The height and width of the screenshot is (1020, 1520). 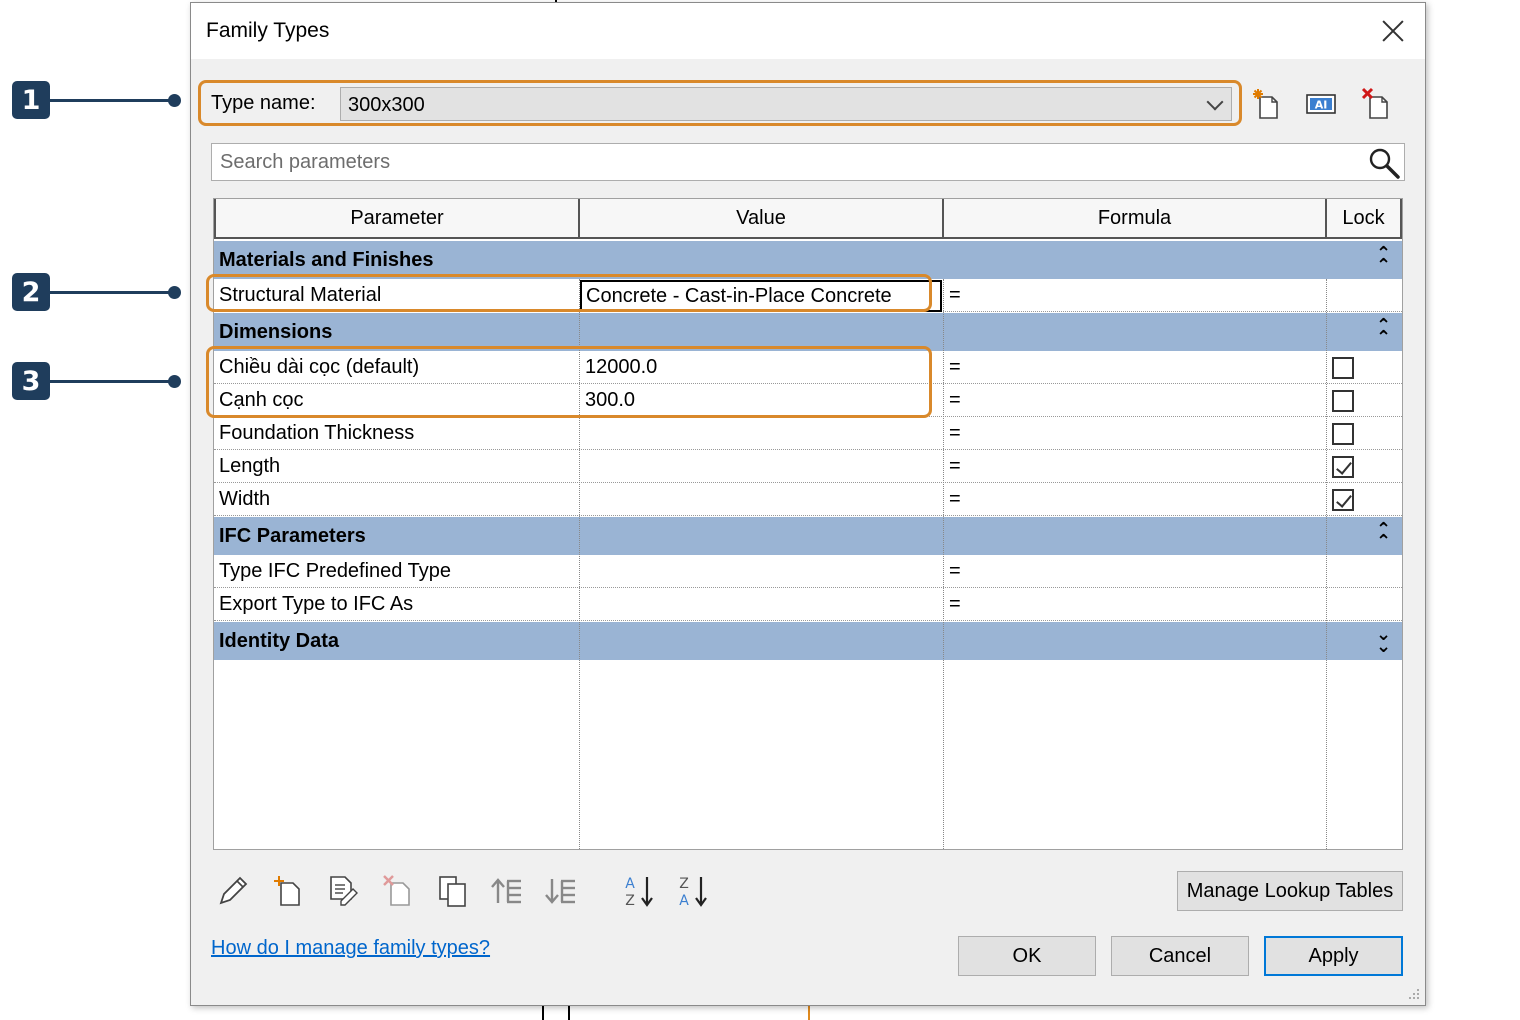 What do you see at coordinates (1393, 31) in the screenshot?
I see `close-icon` at bounding box center [1393, 31].